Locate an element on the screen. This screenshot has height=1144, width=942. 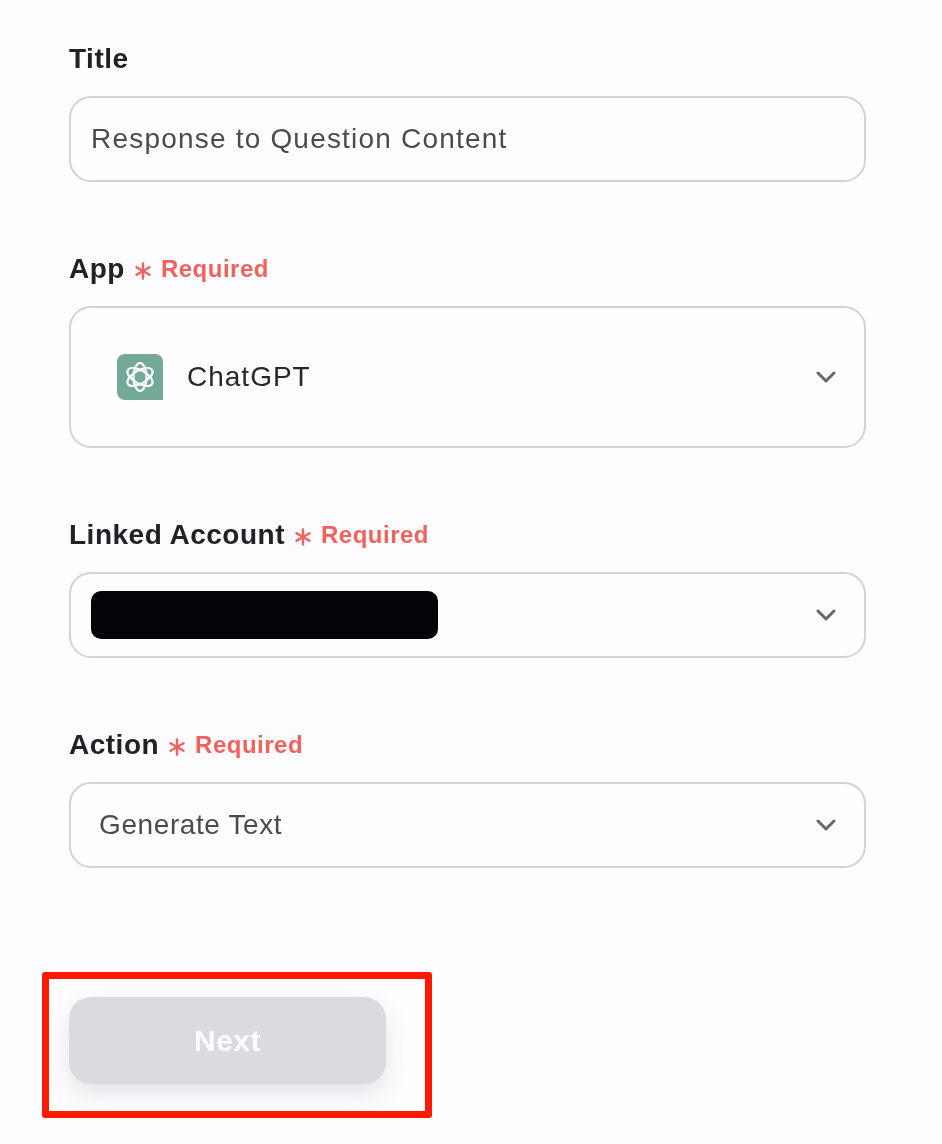
field-label: Linked Account is located at coordinates (177, 535).